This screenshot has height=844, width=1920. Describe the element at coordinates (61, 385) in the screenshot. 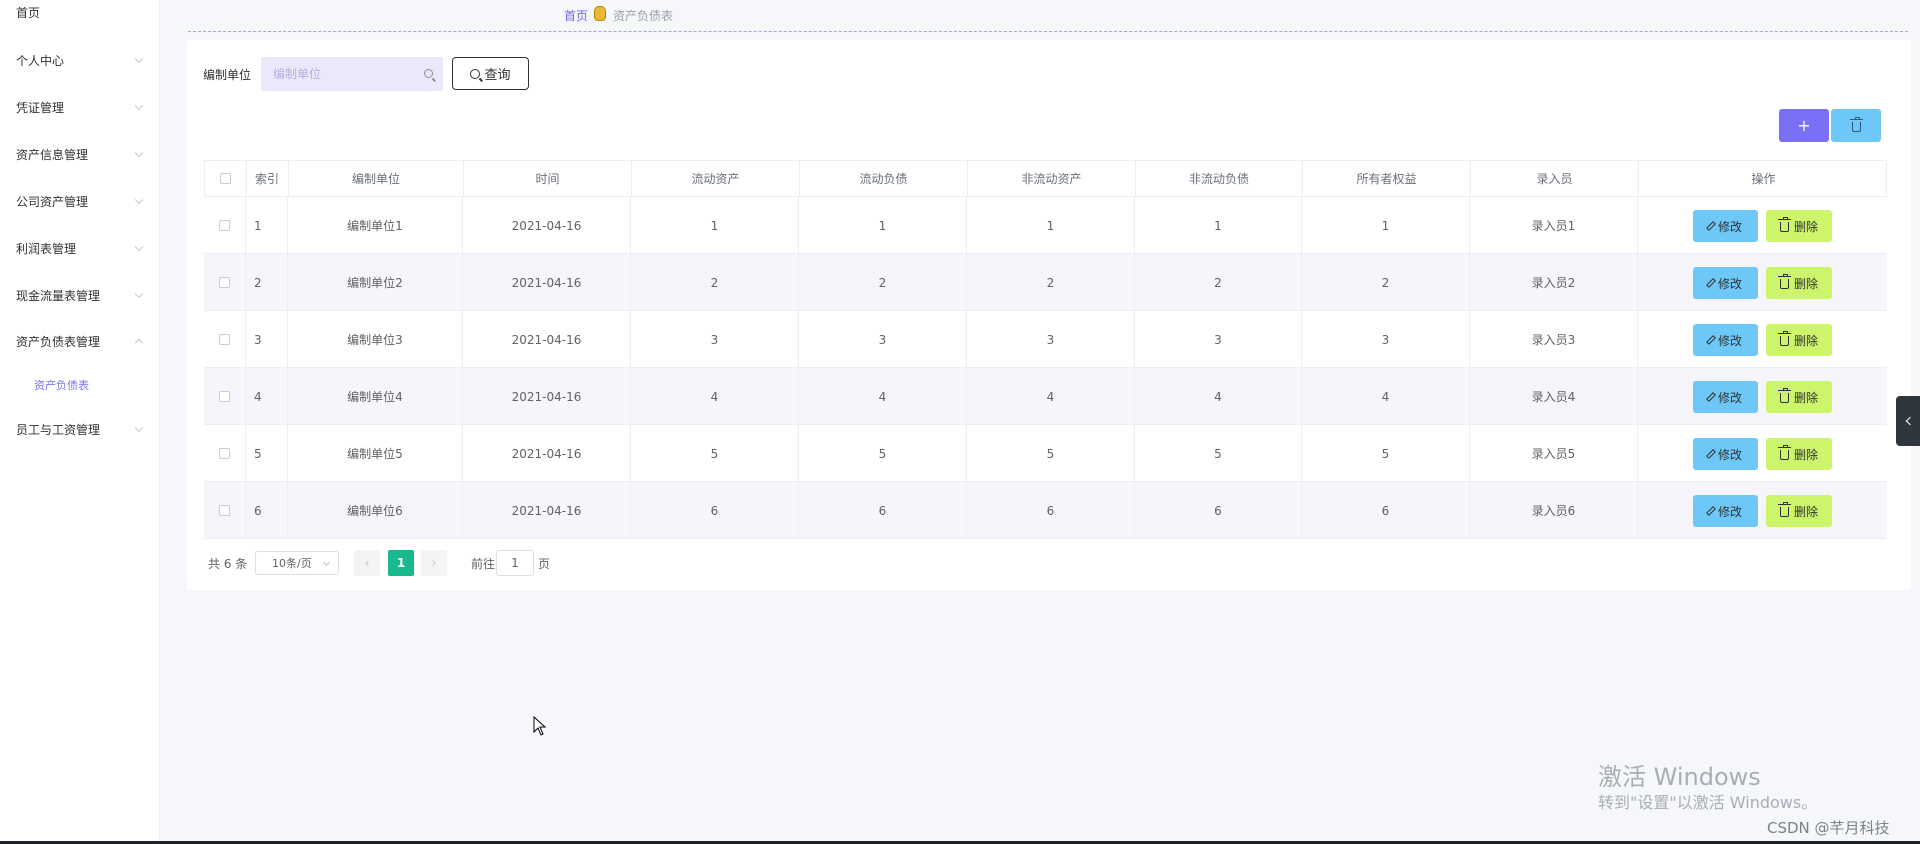

I see `sidebar-subitem-label: 资产负债表` at that location.